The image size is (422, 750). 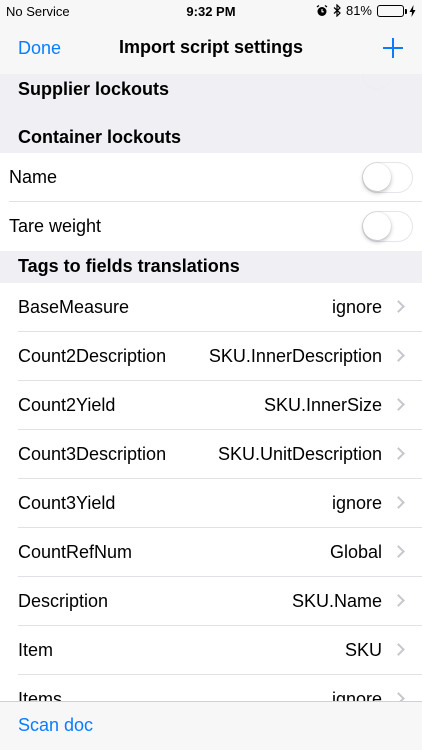 I want to click on translation-row: BaseMeasure ignore, so click(x=211, y=307).